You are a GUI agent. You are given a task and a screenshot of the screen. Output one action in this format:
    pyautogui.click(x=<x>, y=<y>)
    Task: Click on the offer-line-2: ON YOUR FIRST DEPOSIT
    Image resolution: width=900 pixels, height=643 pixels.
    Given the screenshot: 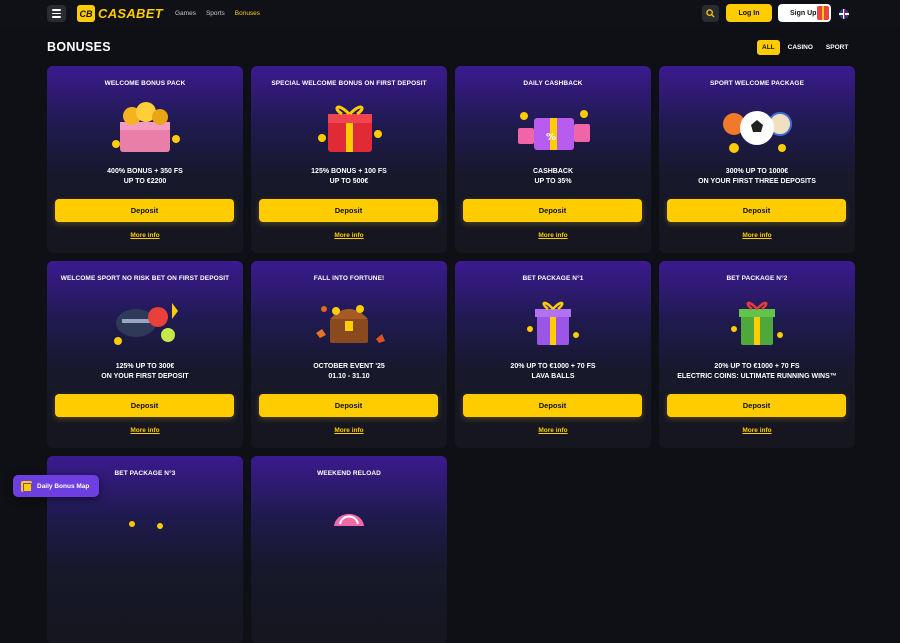 What is the action you would take?
    pyautogui.click(x=145, y=376)
    